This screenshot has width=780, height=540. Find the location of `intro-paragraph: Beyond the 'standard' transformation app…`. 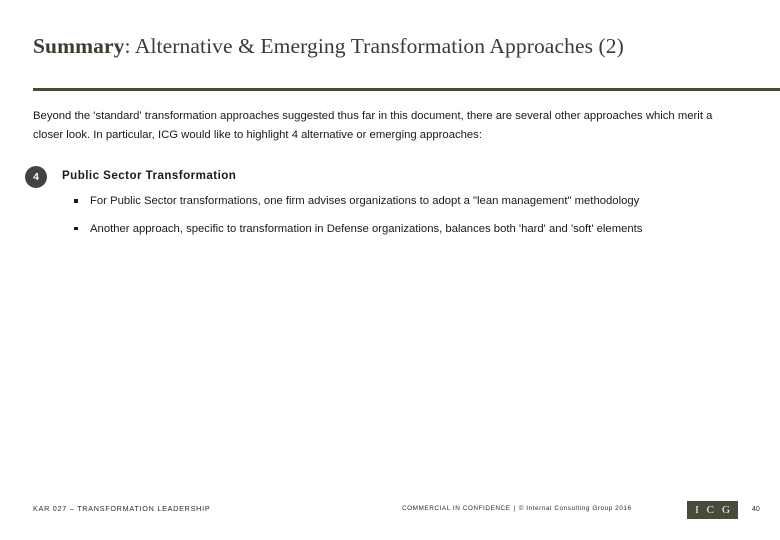

intro-paragraph: Beyond the 'standard' transformation app… is located at coordinates (373, 125).